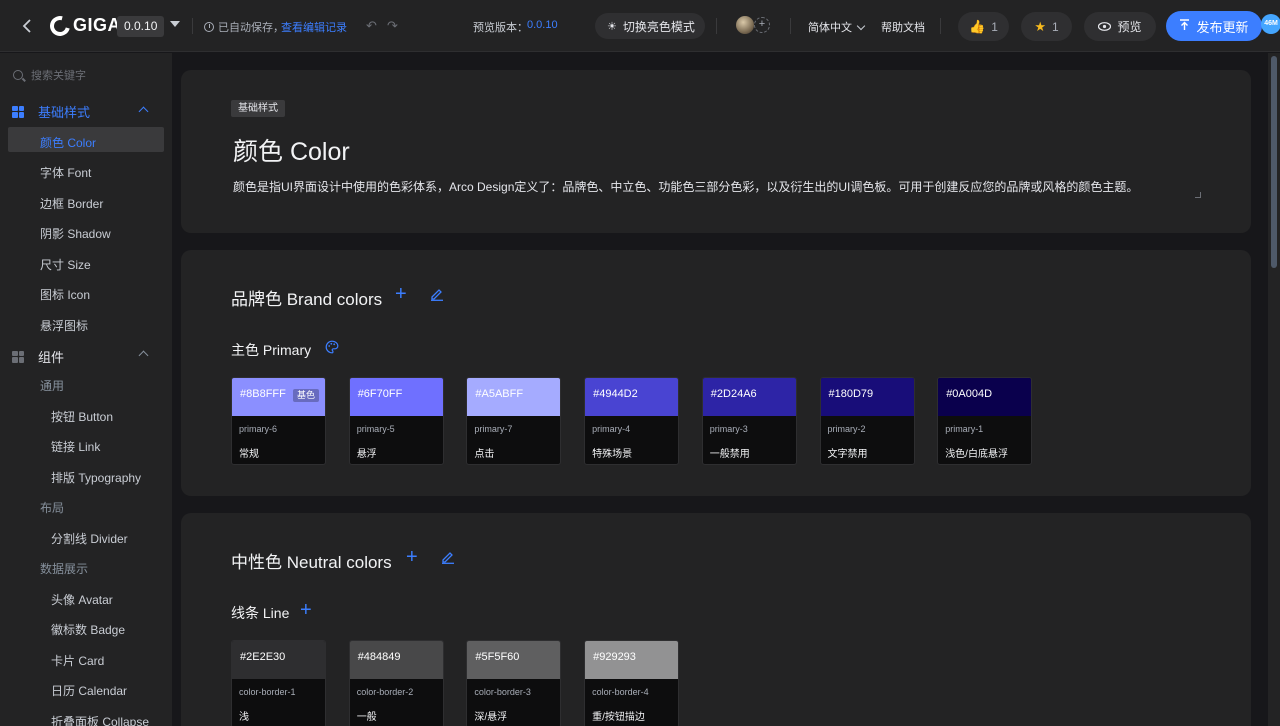 The height and width of the screenshot is (726, 1280). Describe the element at coordinates (790, 26) in the screenshot. I see `header-divider` at that location.